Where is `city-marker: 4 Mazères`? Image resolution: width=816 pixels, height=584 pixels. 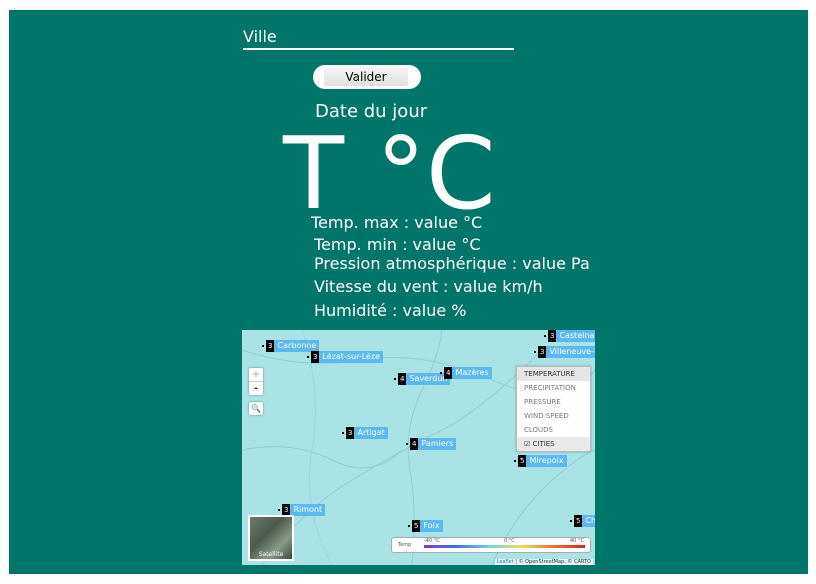
city-marker: 4 Mazères is located at coordinates (466, 373).